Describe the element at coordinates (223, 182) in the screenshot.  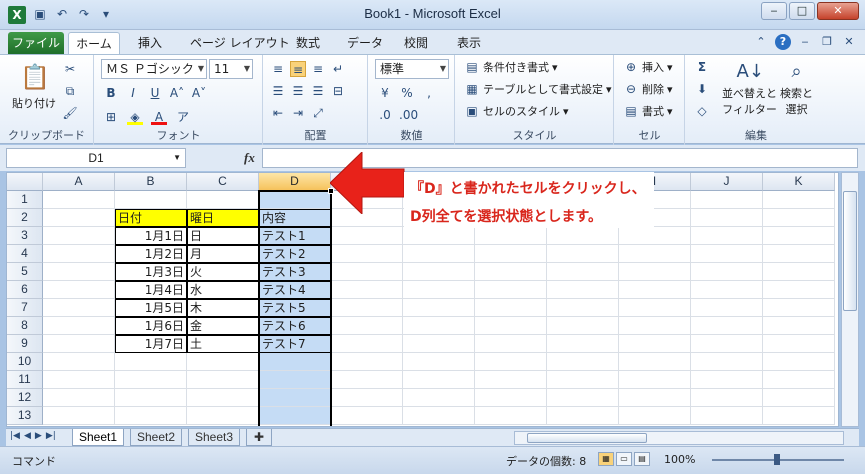
I see `column-header-c: C` at that location.